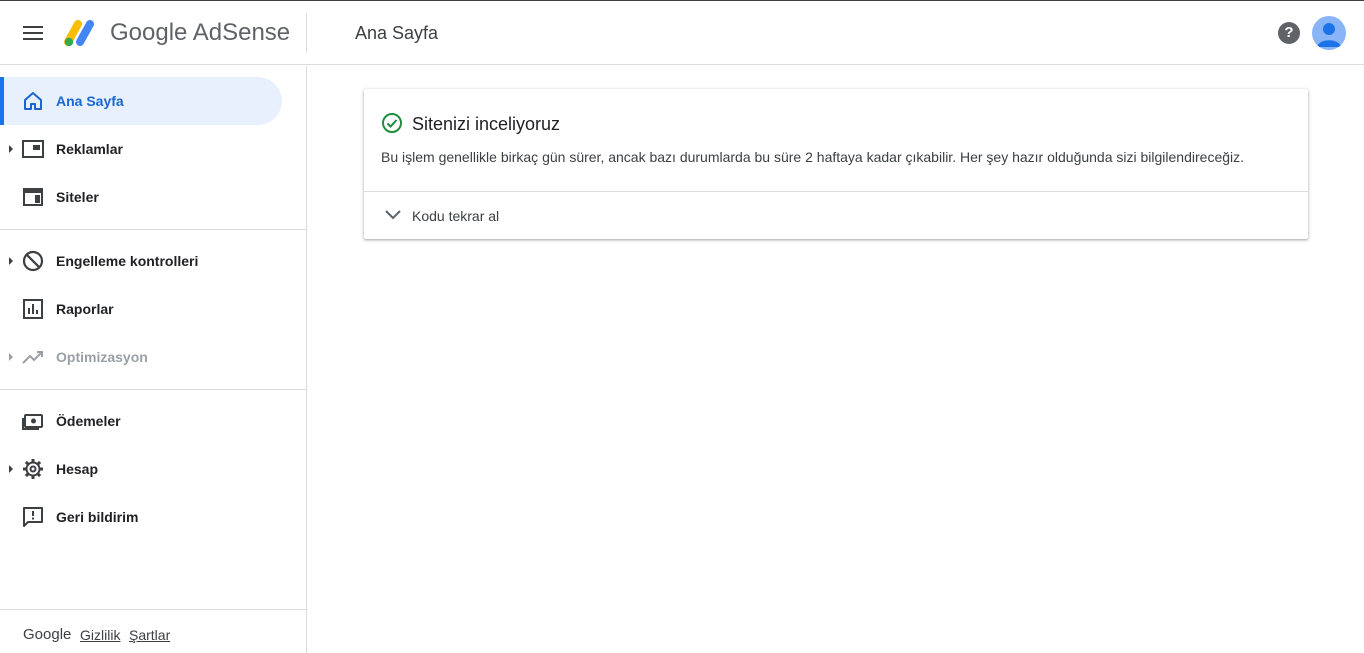 The image size is (1364, 653). I want to click on feedback-icon, so click(33, 517).